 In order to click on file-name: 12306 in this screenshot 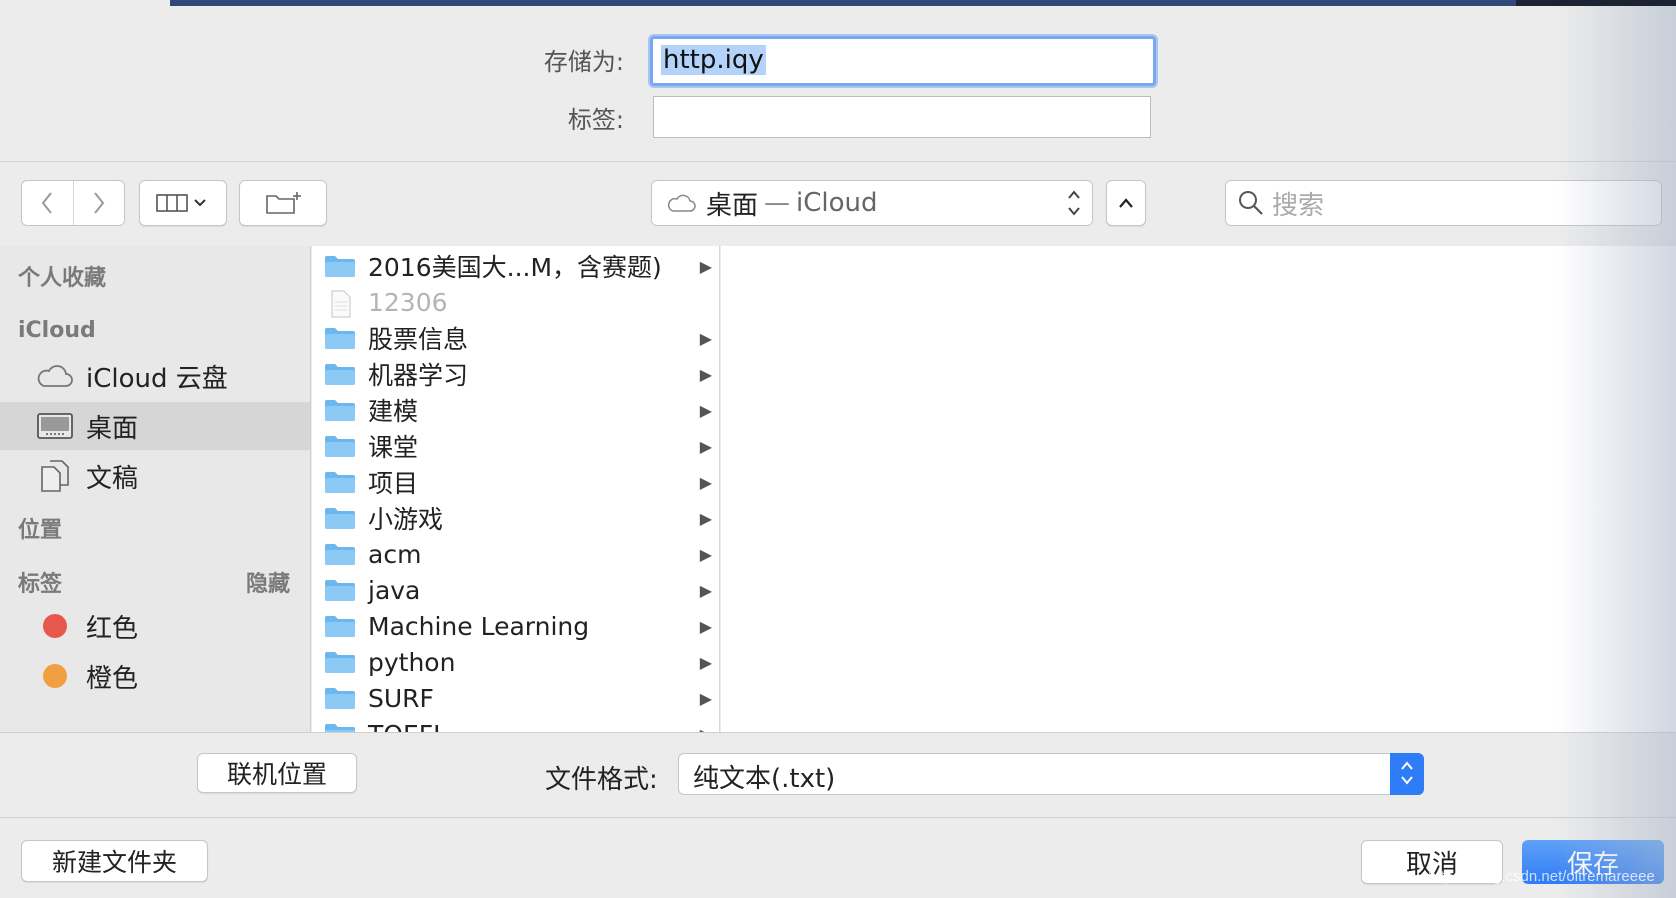, I will do `click(408, 302)`.